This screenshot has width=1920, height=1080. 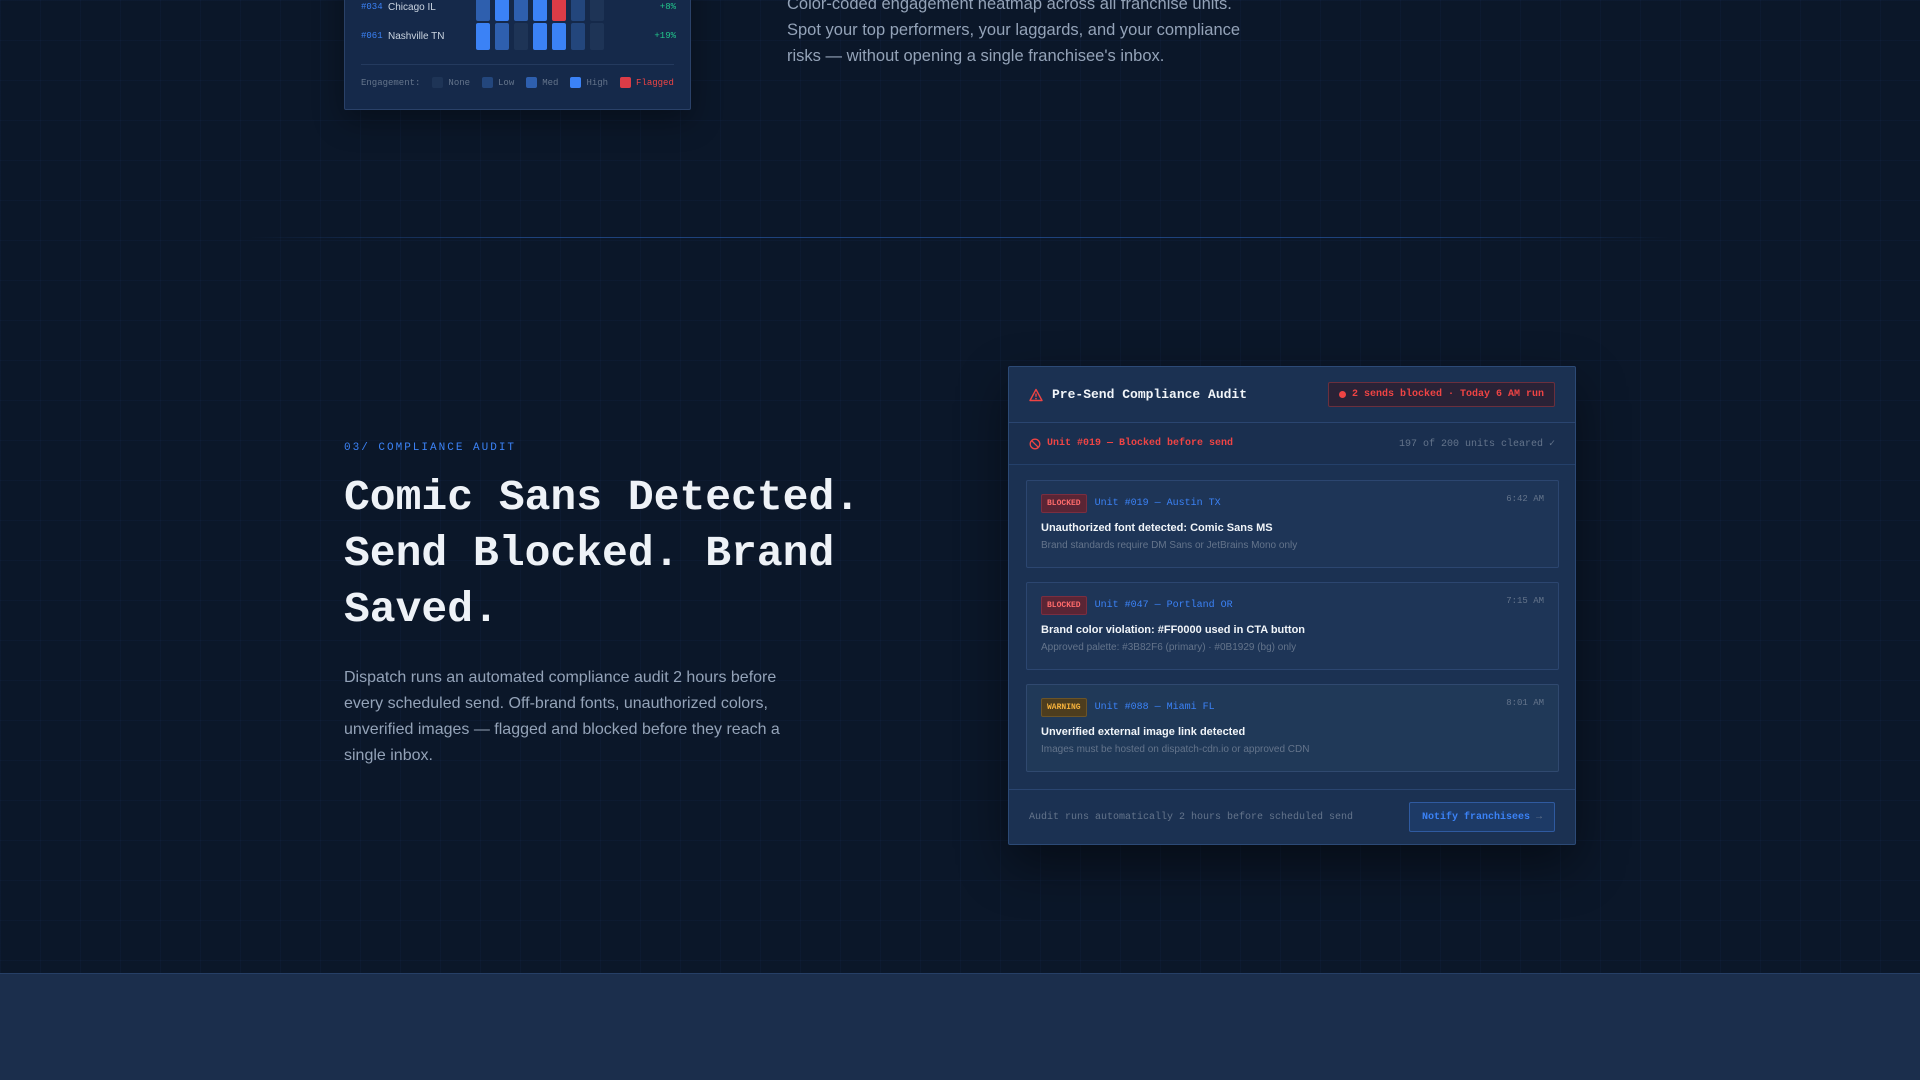 What do you see at coordinates (665, 36) in the screenshot?
I see `engagement-delta: +19%` at bounding box center [665, 36].